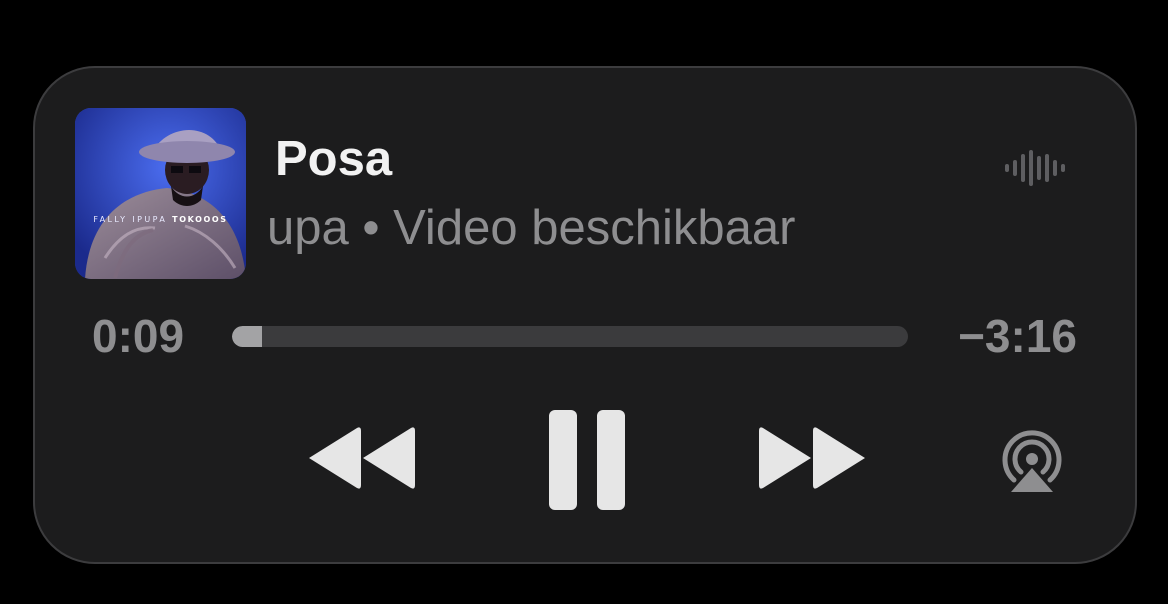 The image size is (1168, 604). What do you see at coordinates (333, 159) in the screenshot?
I see `track-title: Posa` at bounding box center [333, 159].